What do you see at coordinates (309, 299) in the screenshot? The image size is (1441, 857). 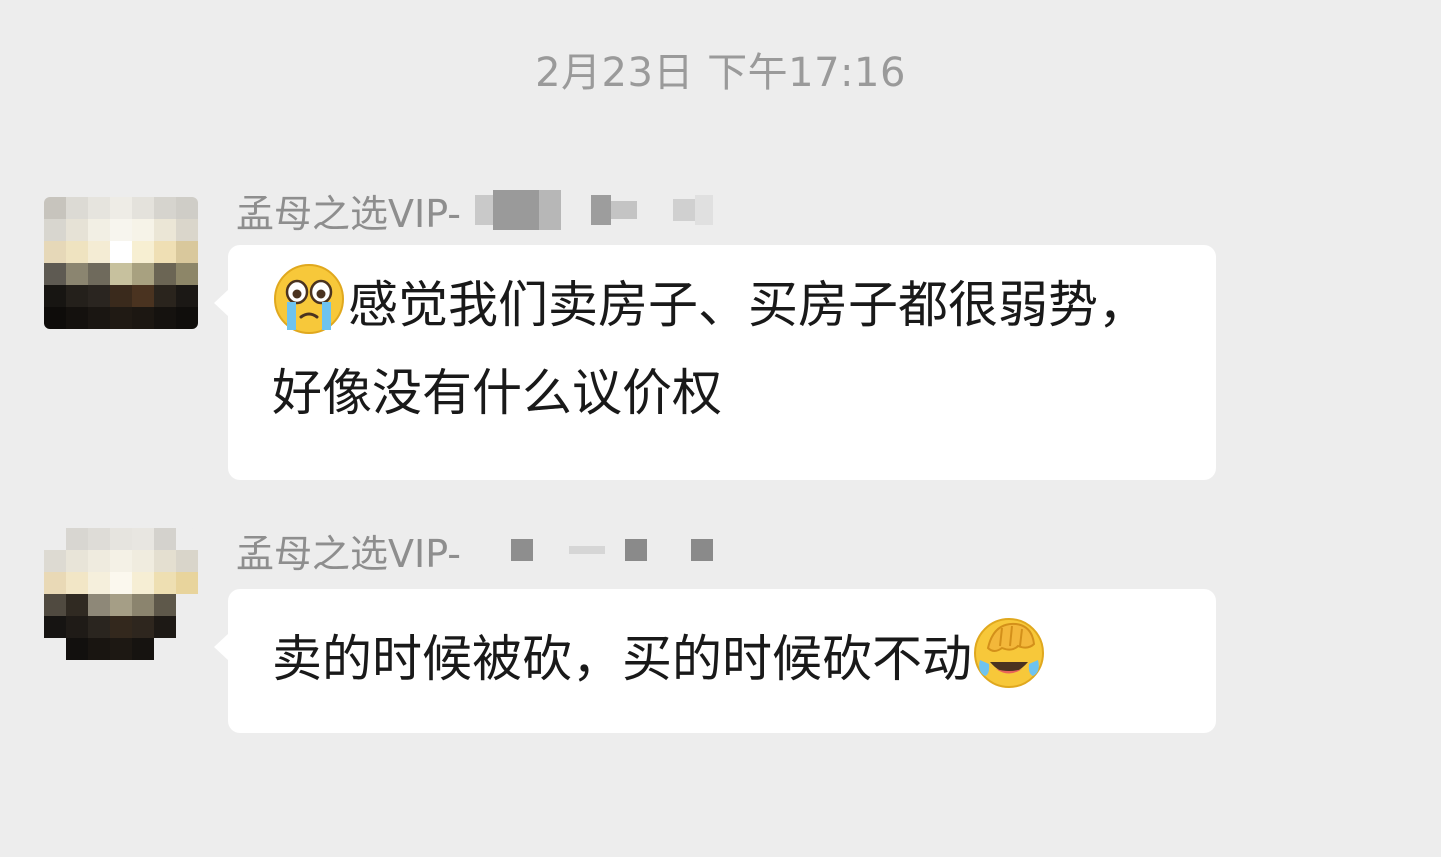 I see `crying-face-icon` at bounding box center [309, 299].